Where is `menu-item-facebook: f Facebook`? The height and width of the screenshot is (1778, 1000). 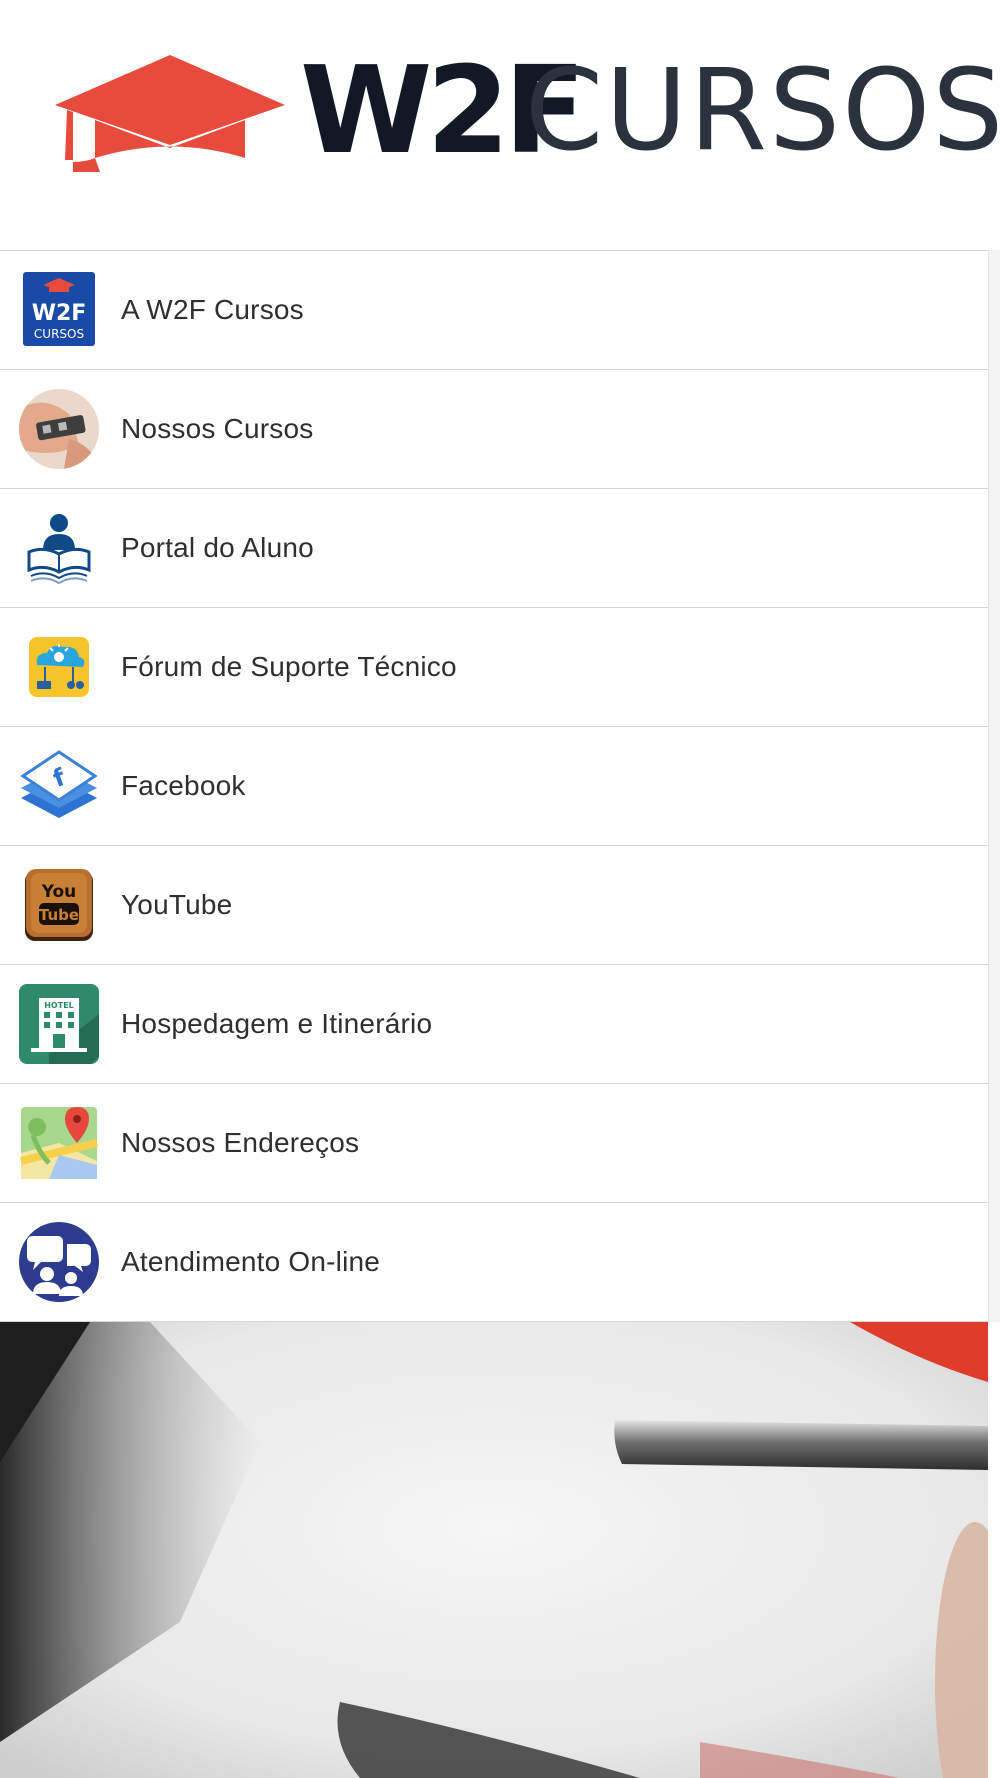 menu-item-facebook: f Facebook is located at coordinates (494, 786).